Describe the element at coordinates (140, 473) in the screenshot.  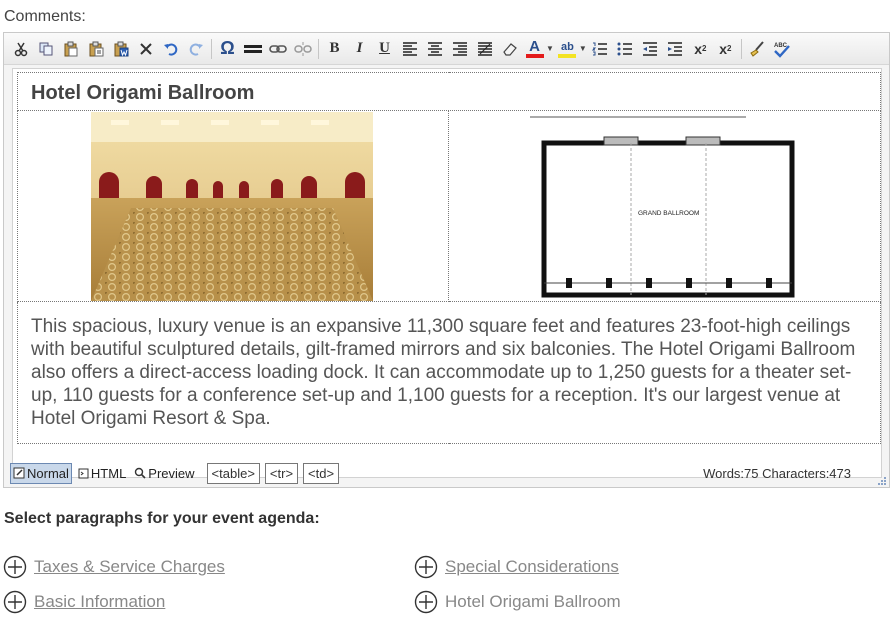
I see `magnifier-icon` at that location.